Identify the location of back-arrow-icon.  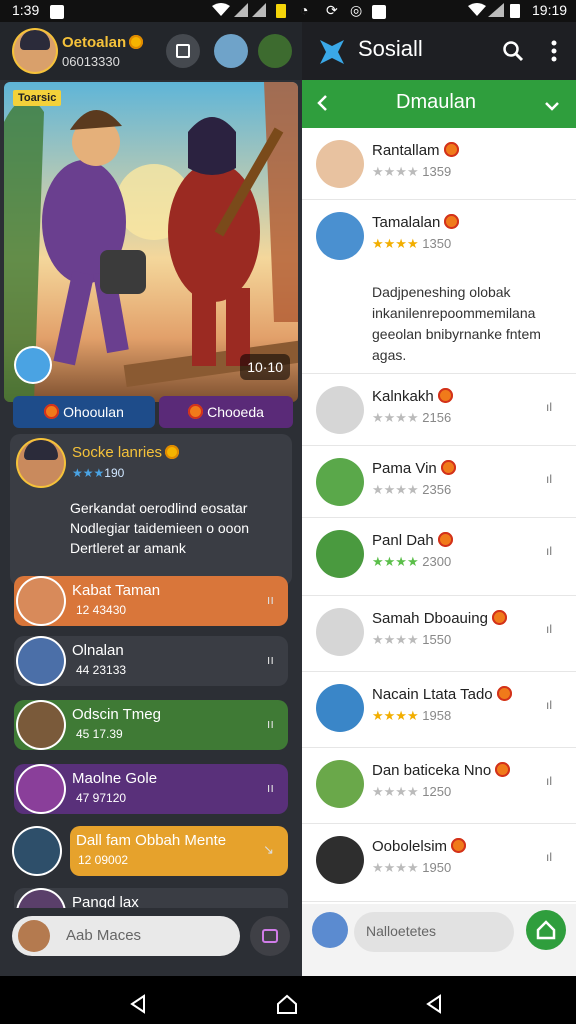
(322, 105).